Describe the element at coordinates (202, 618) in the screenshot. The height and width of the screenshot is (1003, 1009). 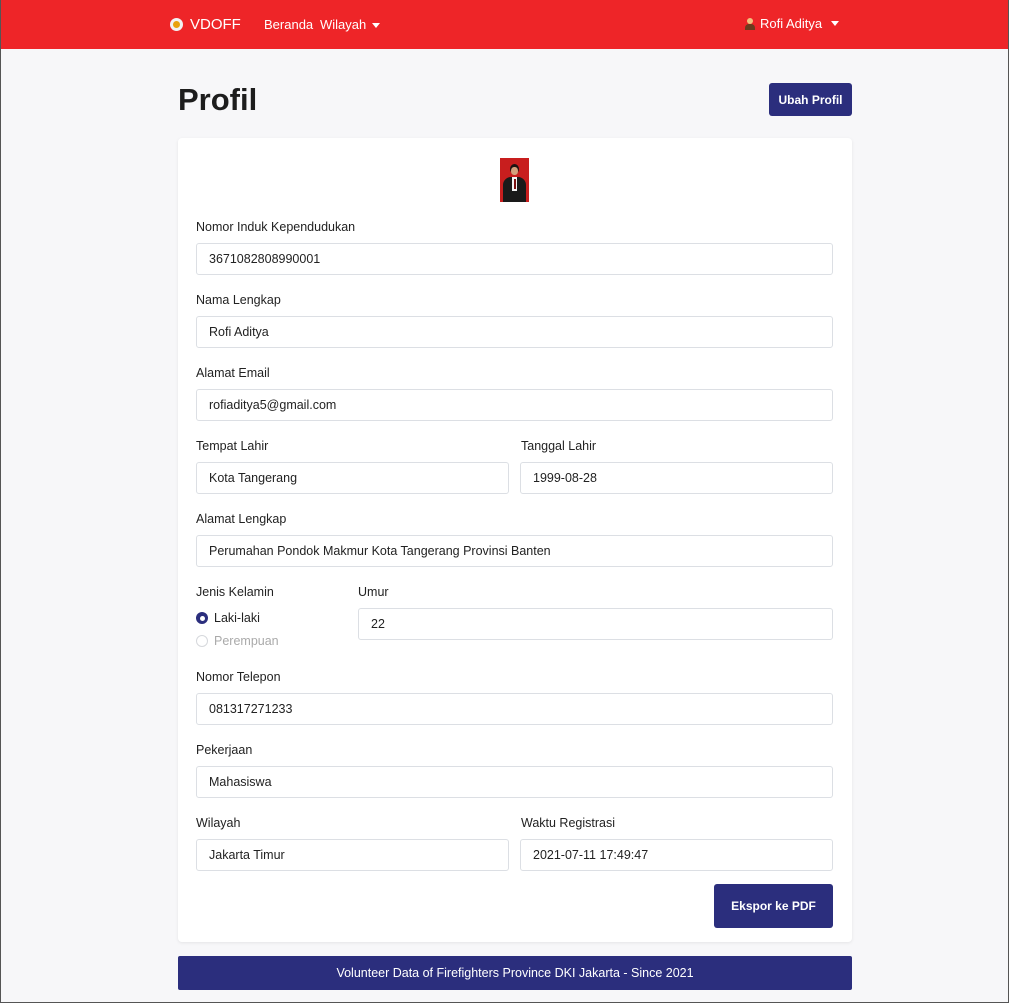
I see `radio-checked-icon` at that location.